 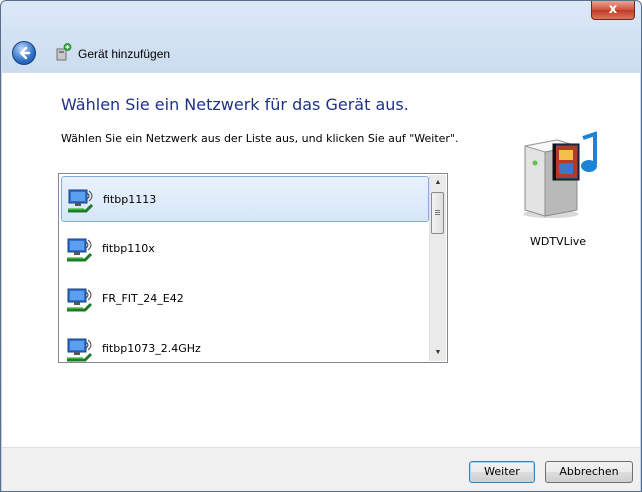 I want to click on network-name: fitbp1073_2.4GHz, so click(x=151, y=348).